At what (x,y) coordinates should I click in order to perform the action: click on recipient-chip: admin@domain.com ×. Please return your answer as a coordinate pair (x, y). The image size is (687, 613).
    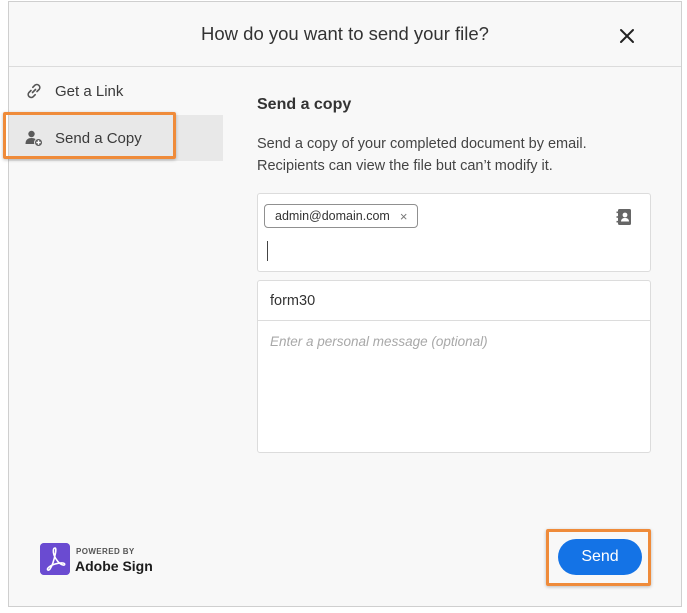
    Looking at the image, I should click on (341, 216).